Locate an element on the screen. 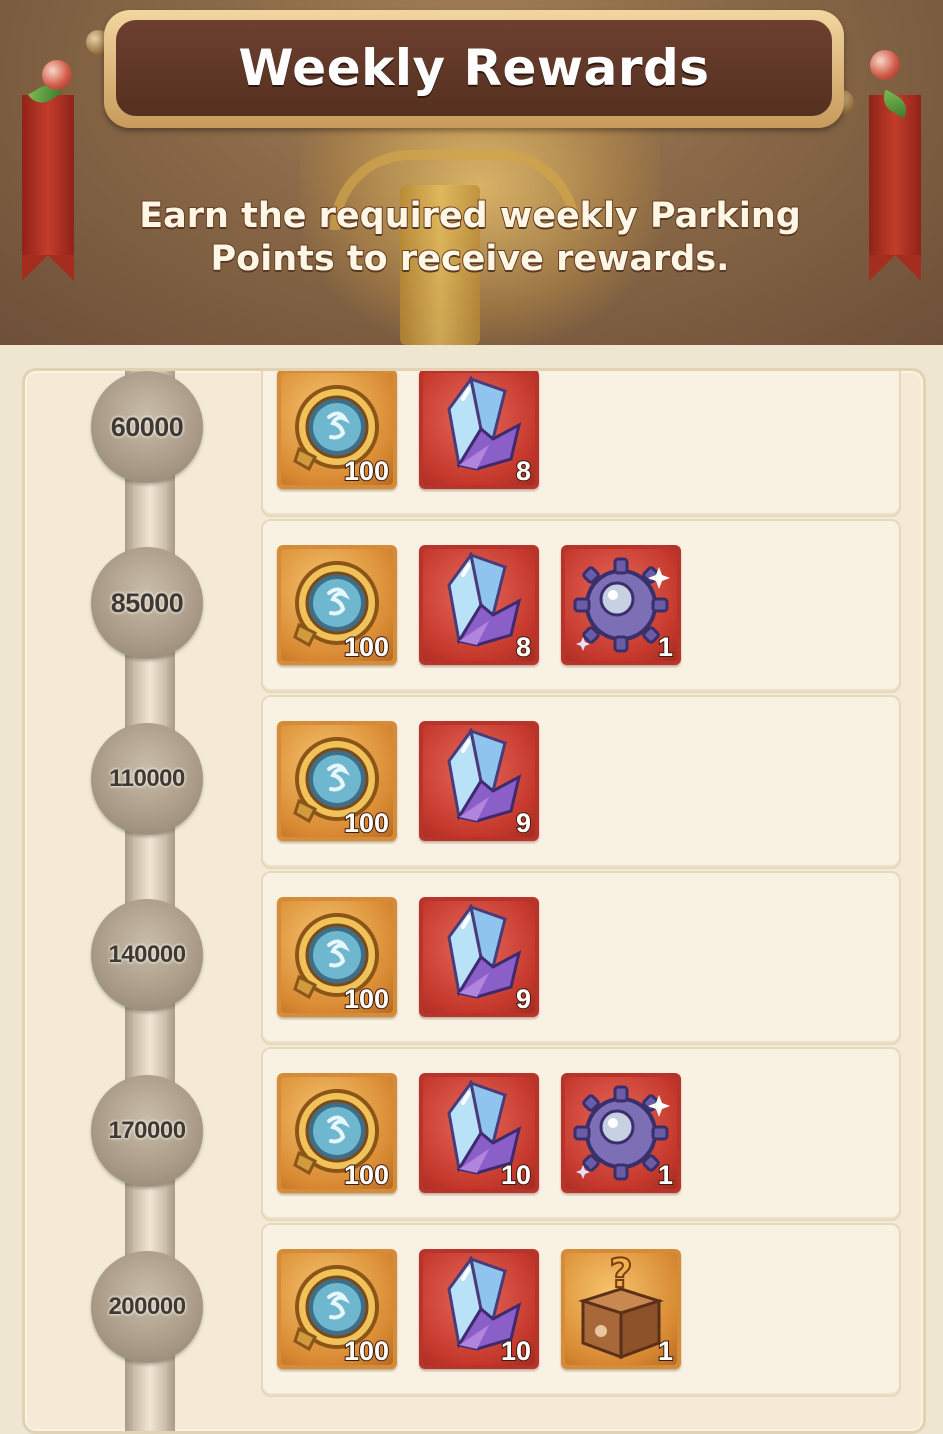 The height and width of the screenshot is (1434, 943). tier-row: 60000 100 8 is located at coordinates (474, 444).